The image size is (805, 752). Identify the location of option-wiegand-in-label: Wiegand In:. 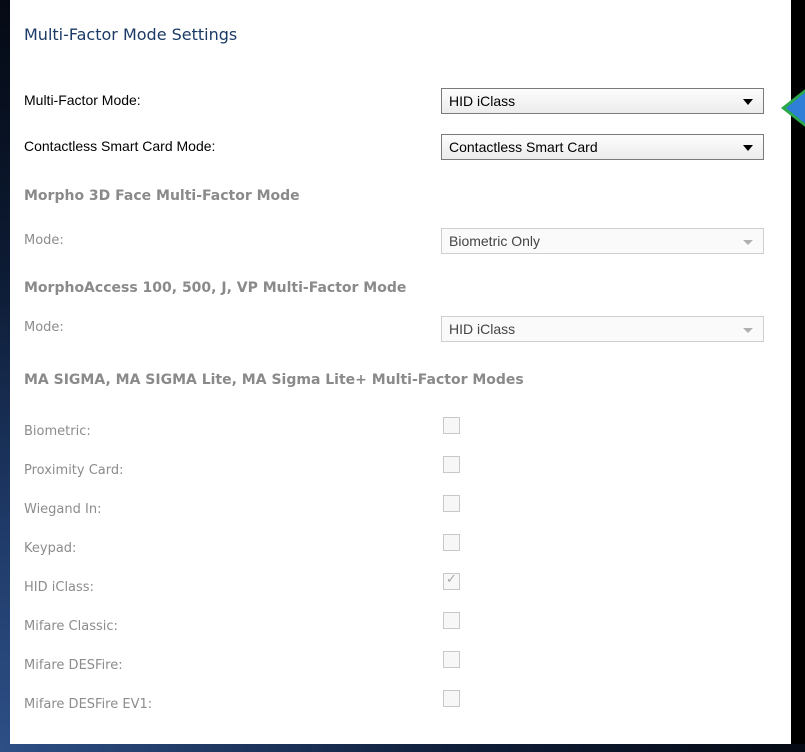
(63, 509).